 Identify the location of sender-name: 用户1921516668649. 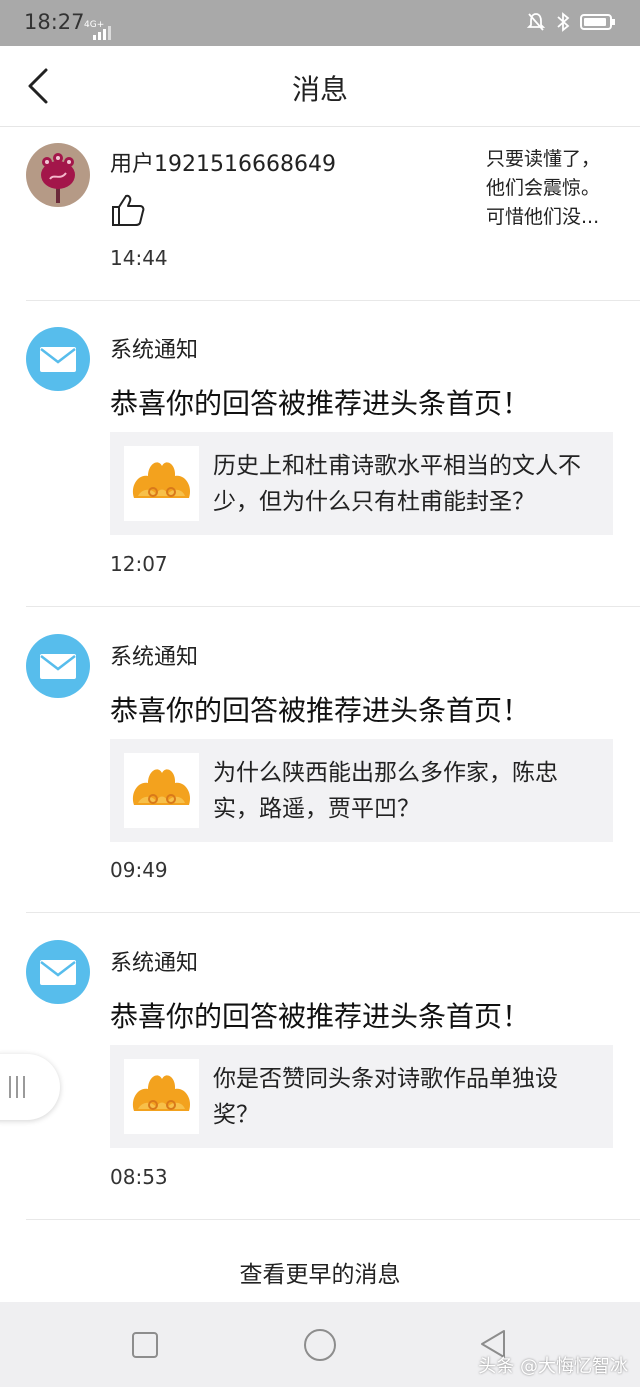
(223, 162).